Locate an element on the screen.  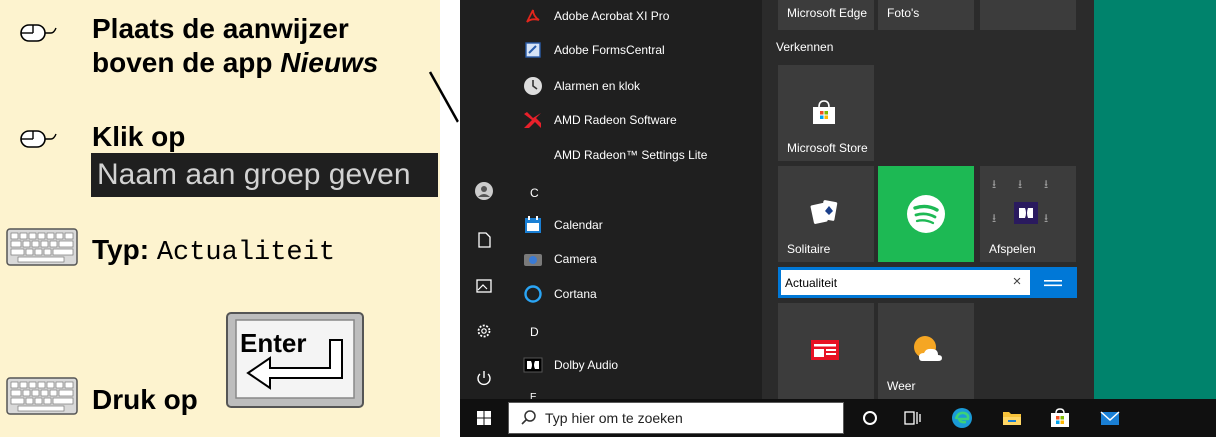
tile-weather: Weer is located at coordinates (926, 351).